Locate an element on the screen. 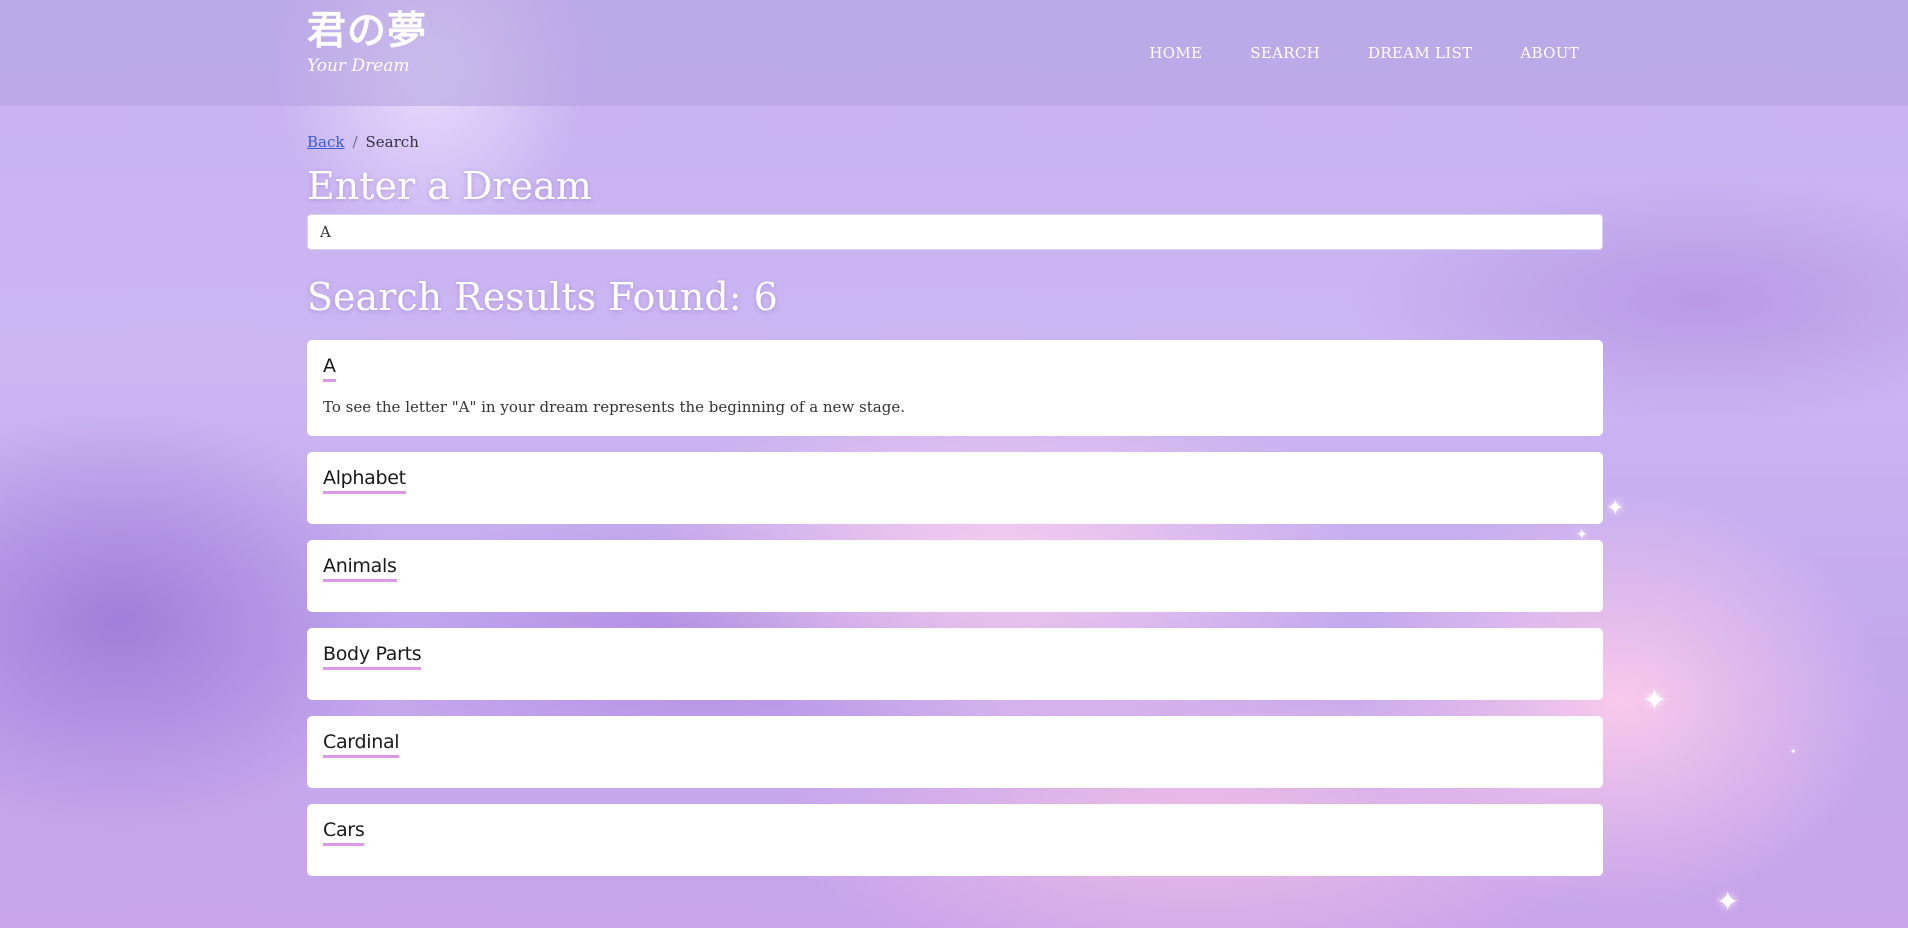  result-title-link: Alphabet is located at coordinates (364, 480).